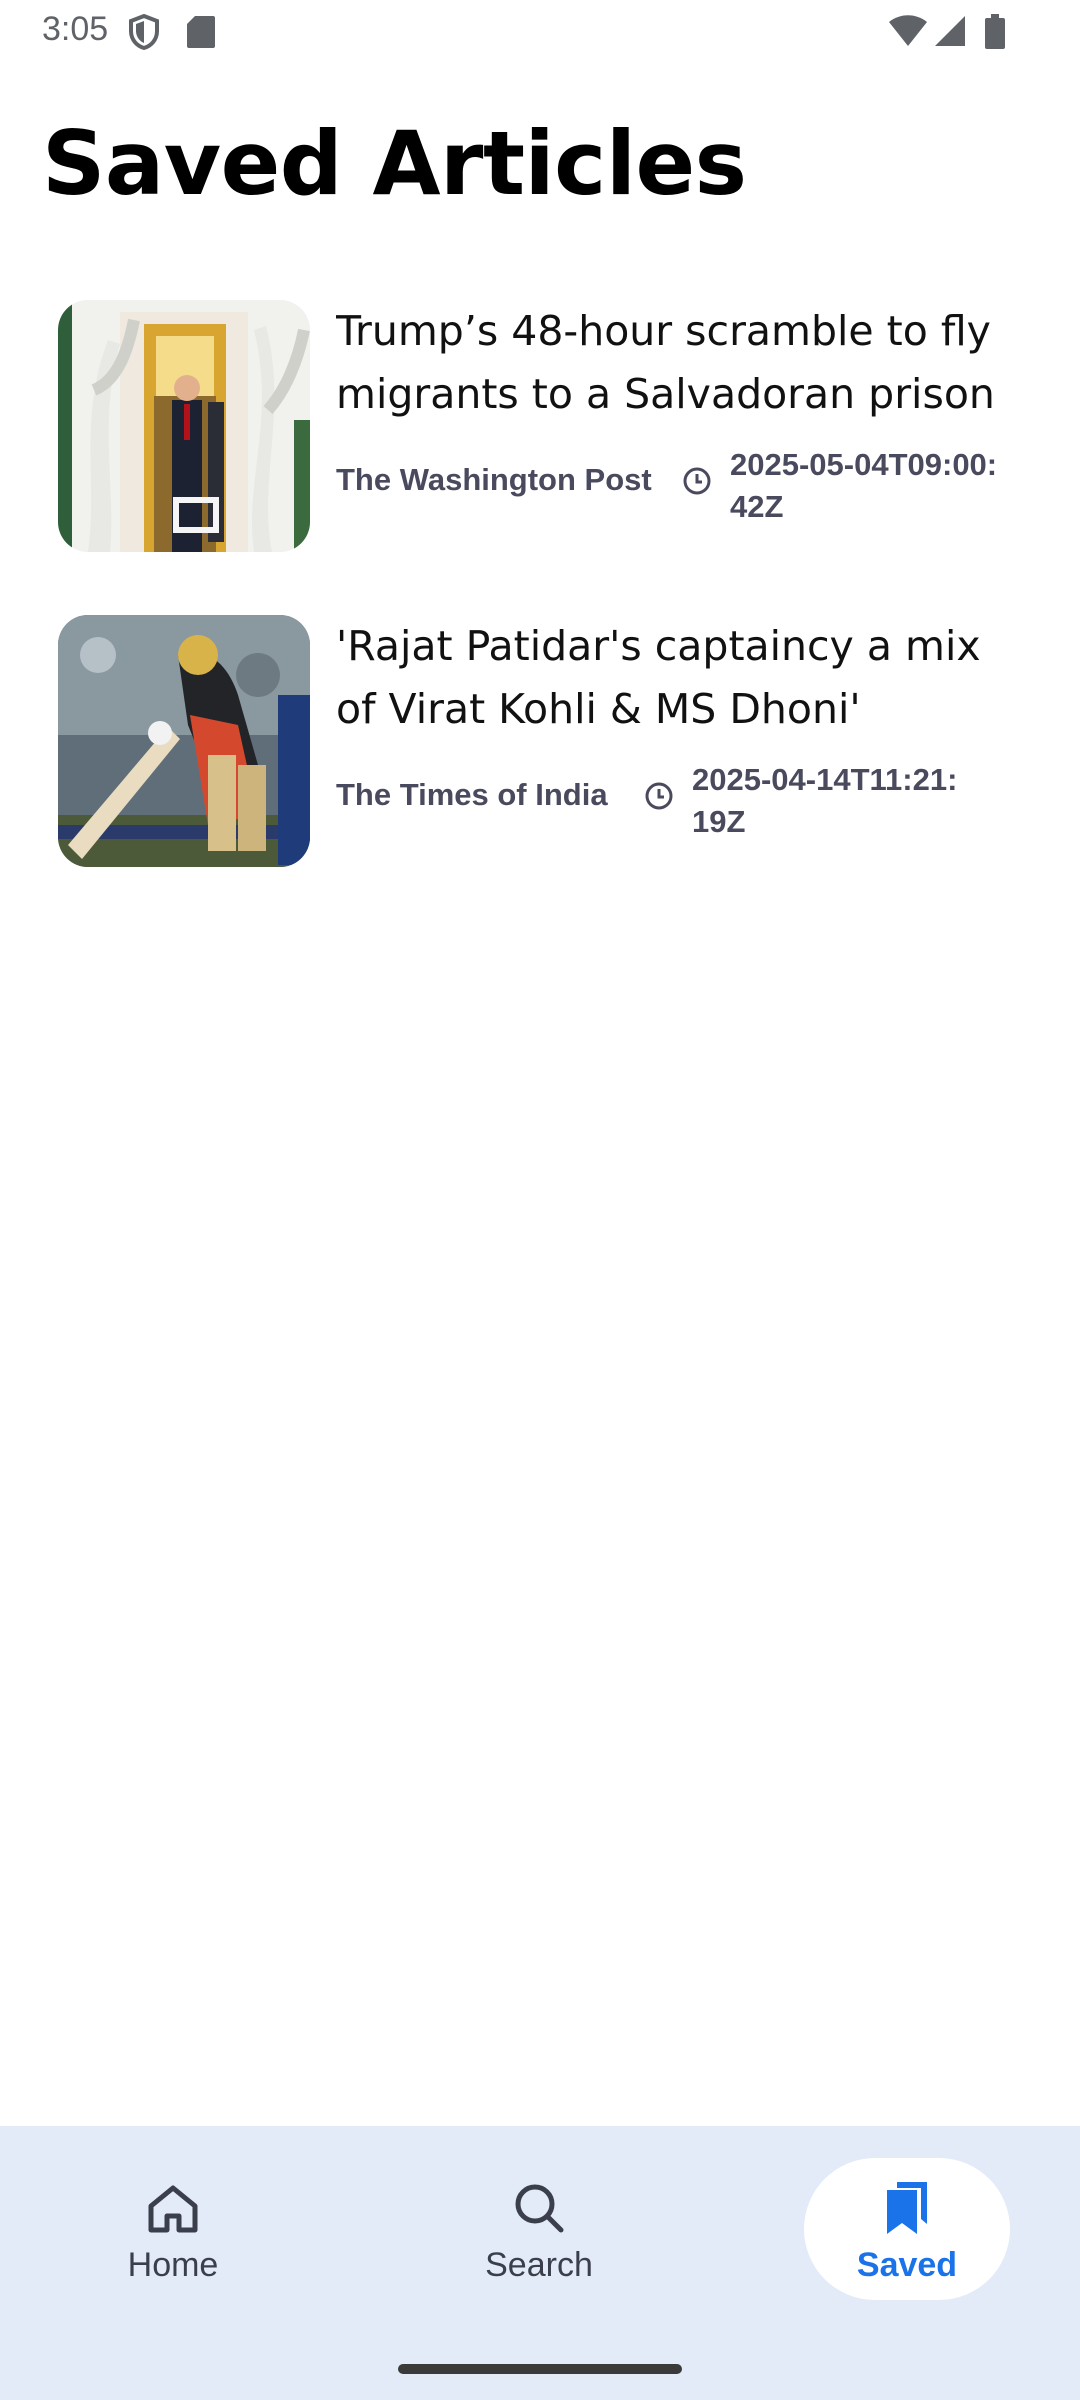 Image resolution: width=1080 pixels, height=2400 pixels. I want to click on article-source: The Times of India, so click(472, 794).